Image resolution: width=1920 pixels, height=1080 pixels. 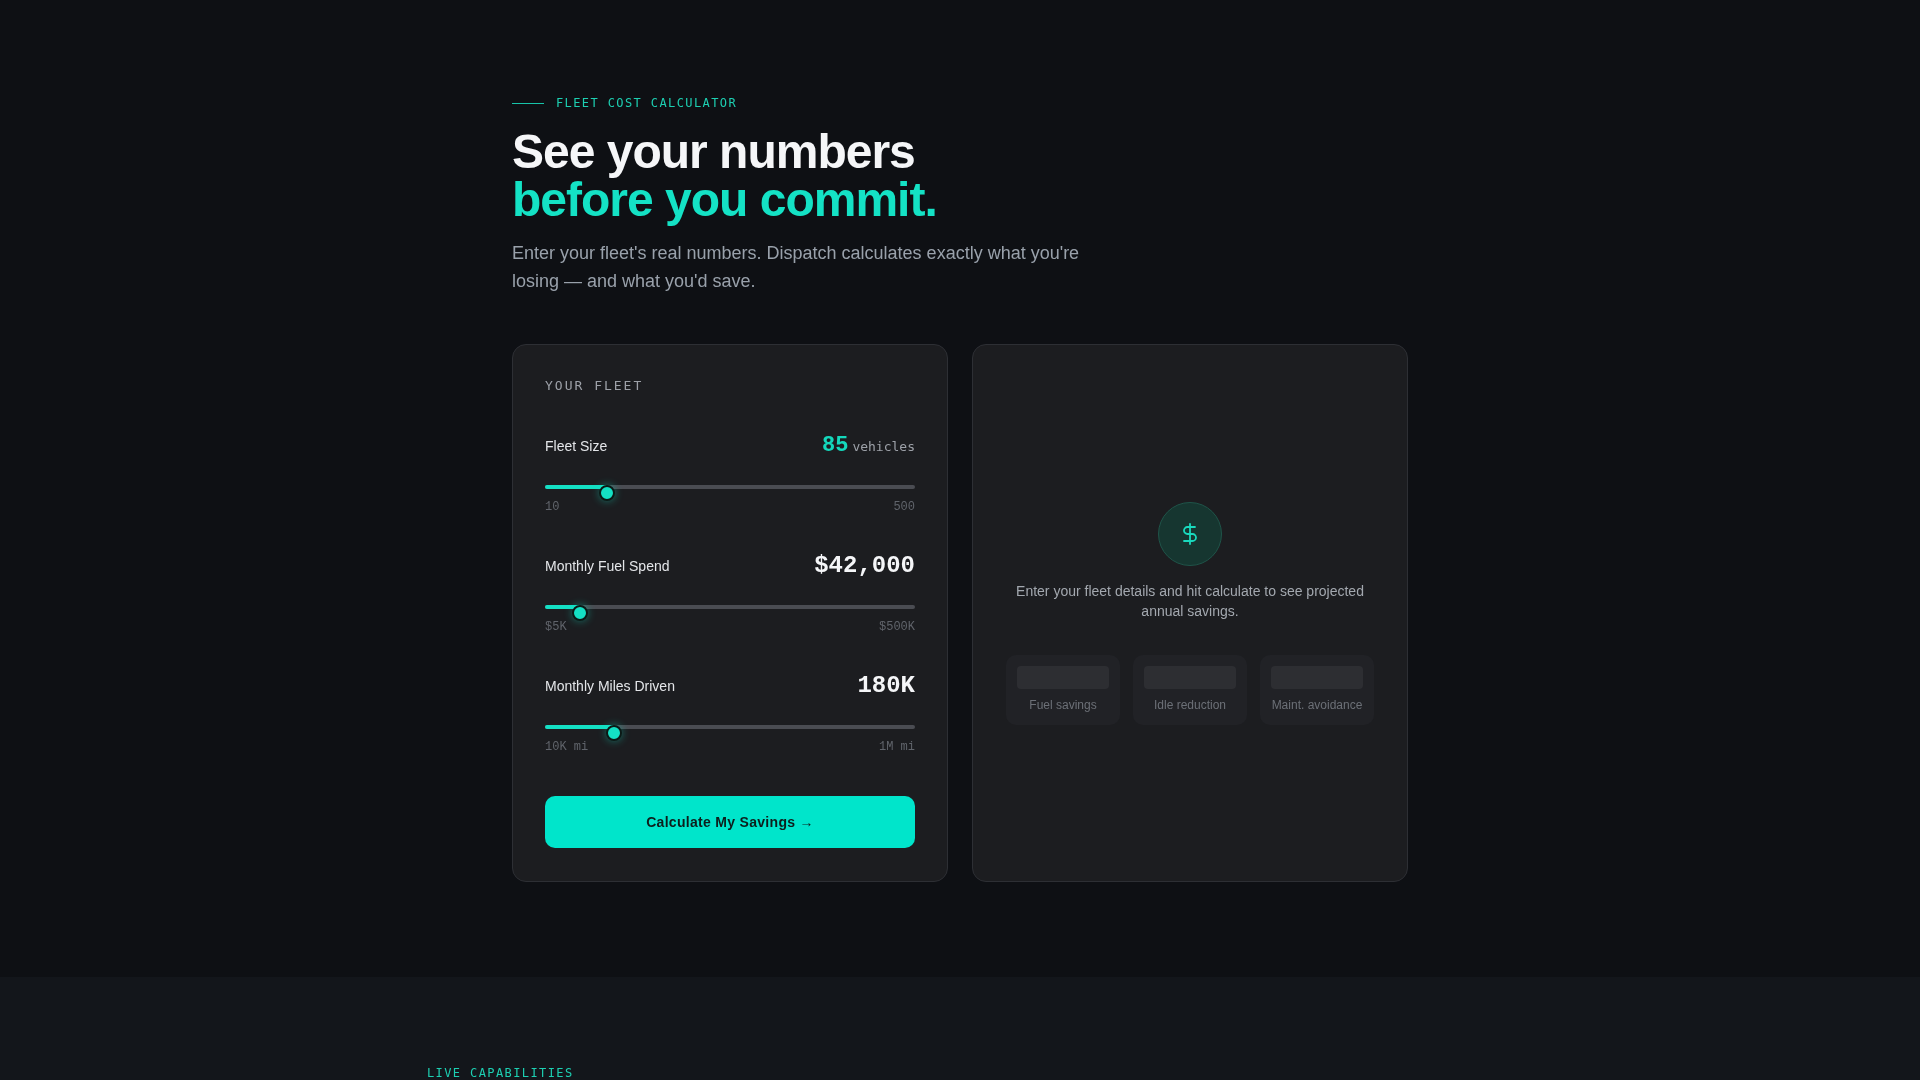 What do you see at coordinates (1190, 601) in the screenshot?
I see `results-message: Enter your fleet details and hit calculate to see projected annual savings.` at bounding box center [1190, 601].